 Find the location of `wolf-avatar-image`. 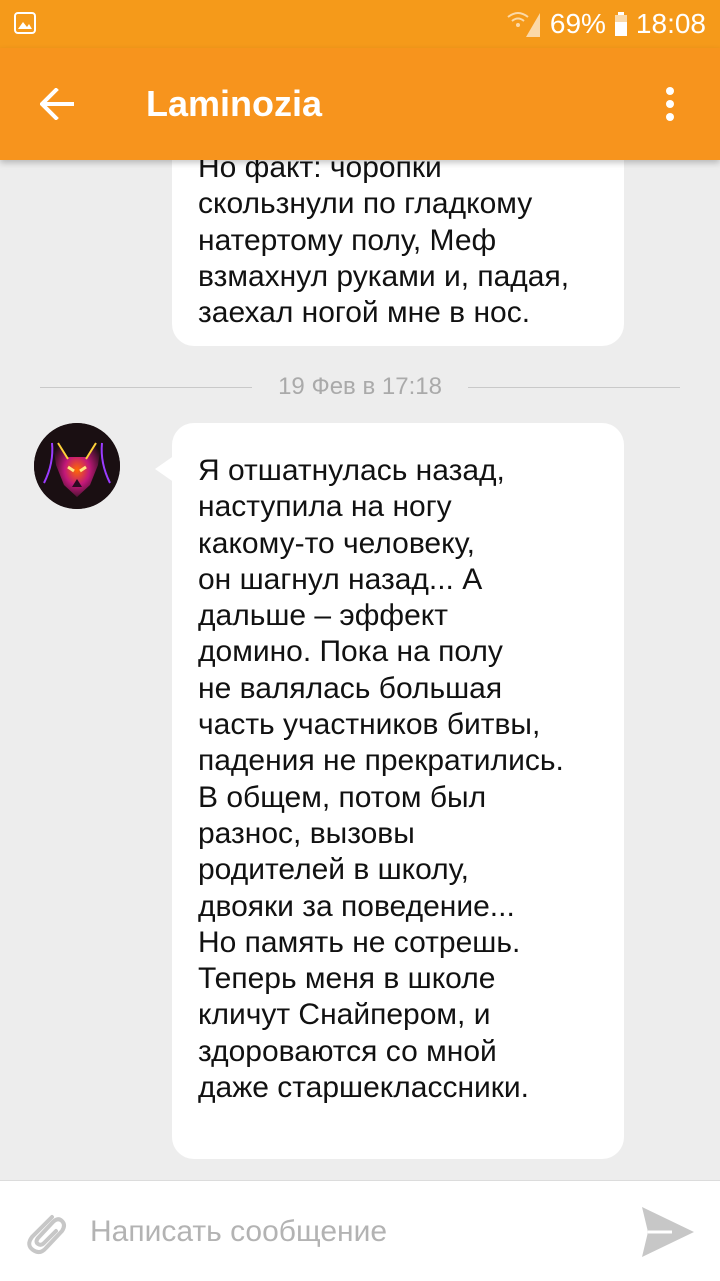

wolf-avatar-image is located at coordinates (77, 466).